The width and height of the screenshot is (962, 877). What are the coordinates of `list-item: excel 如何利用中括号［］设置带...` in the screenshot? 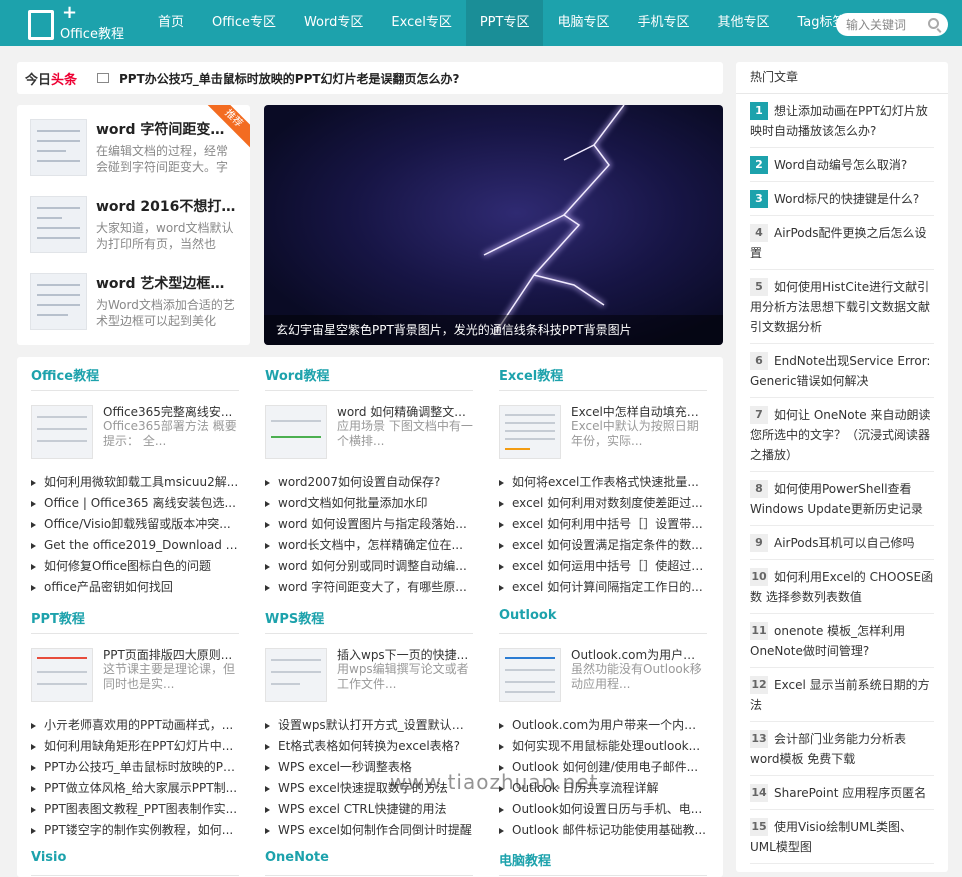 It's located at (603, 524).